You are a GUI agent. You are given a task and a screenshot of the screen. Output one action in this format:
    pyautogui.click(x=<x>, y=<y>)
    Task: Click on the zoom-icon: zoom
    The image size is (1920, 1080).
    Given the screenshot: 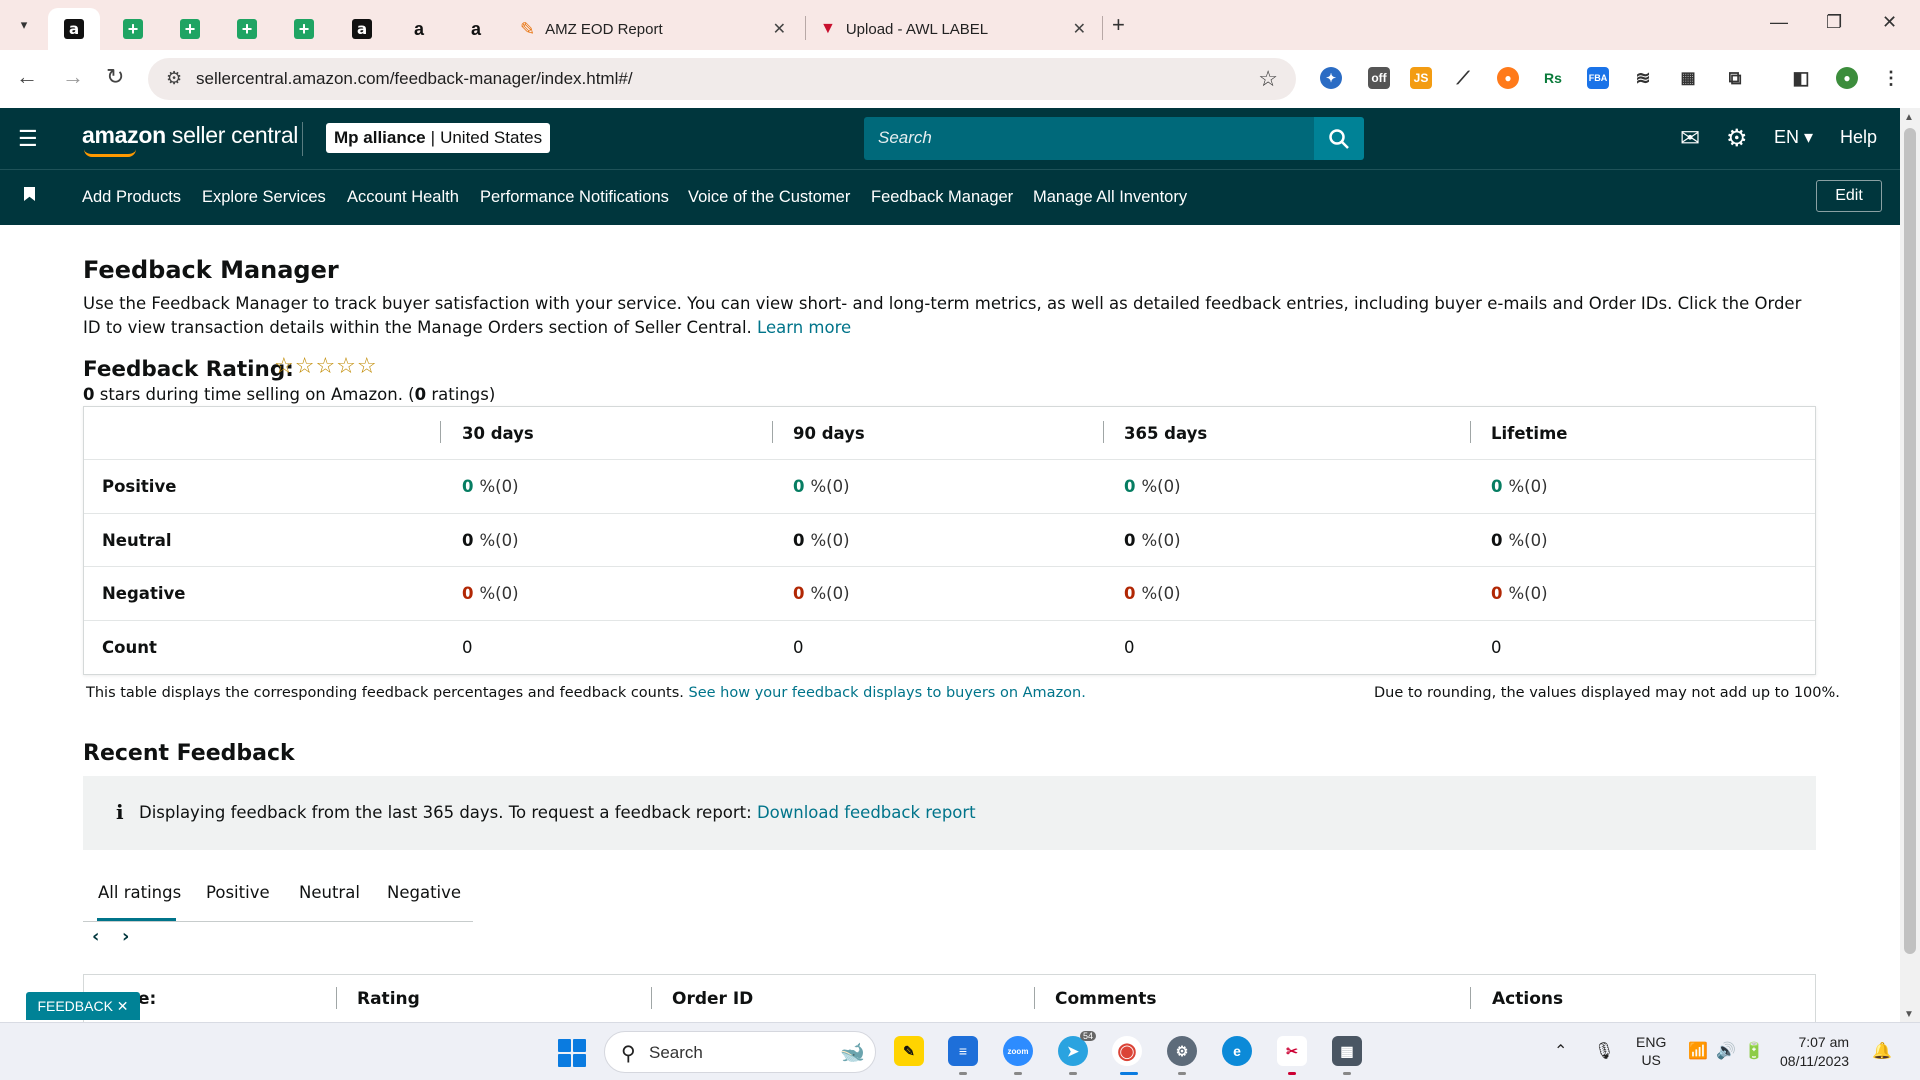 What is the action you would take?
    pyautogui.click(x=1018, y=1051)
    